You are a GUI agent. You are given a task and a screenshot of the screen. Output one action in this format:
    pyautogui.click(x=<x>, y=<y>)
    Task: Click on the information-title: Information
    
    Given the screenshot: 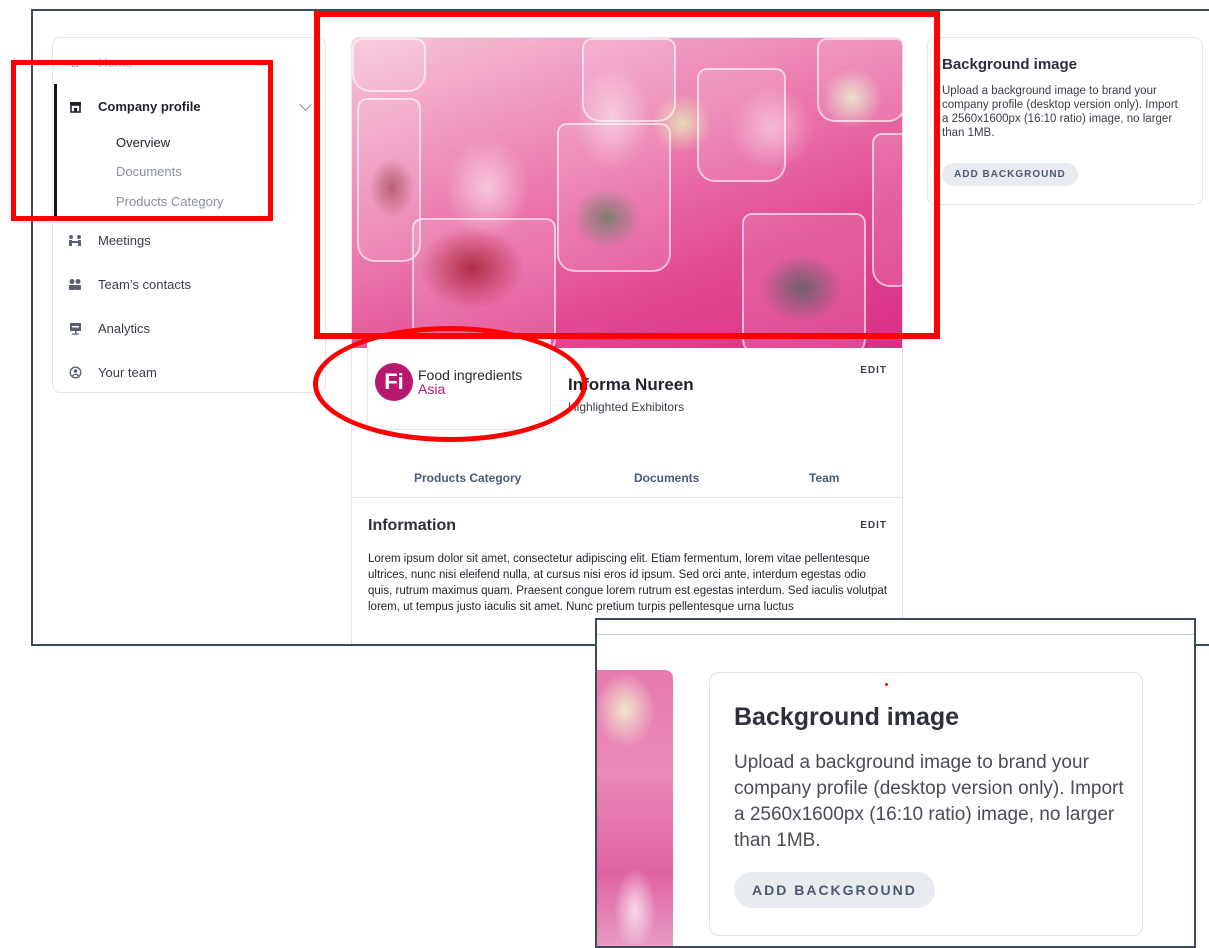 What is the action you would take?
    pyautogui.click(x=412, y=525)
    